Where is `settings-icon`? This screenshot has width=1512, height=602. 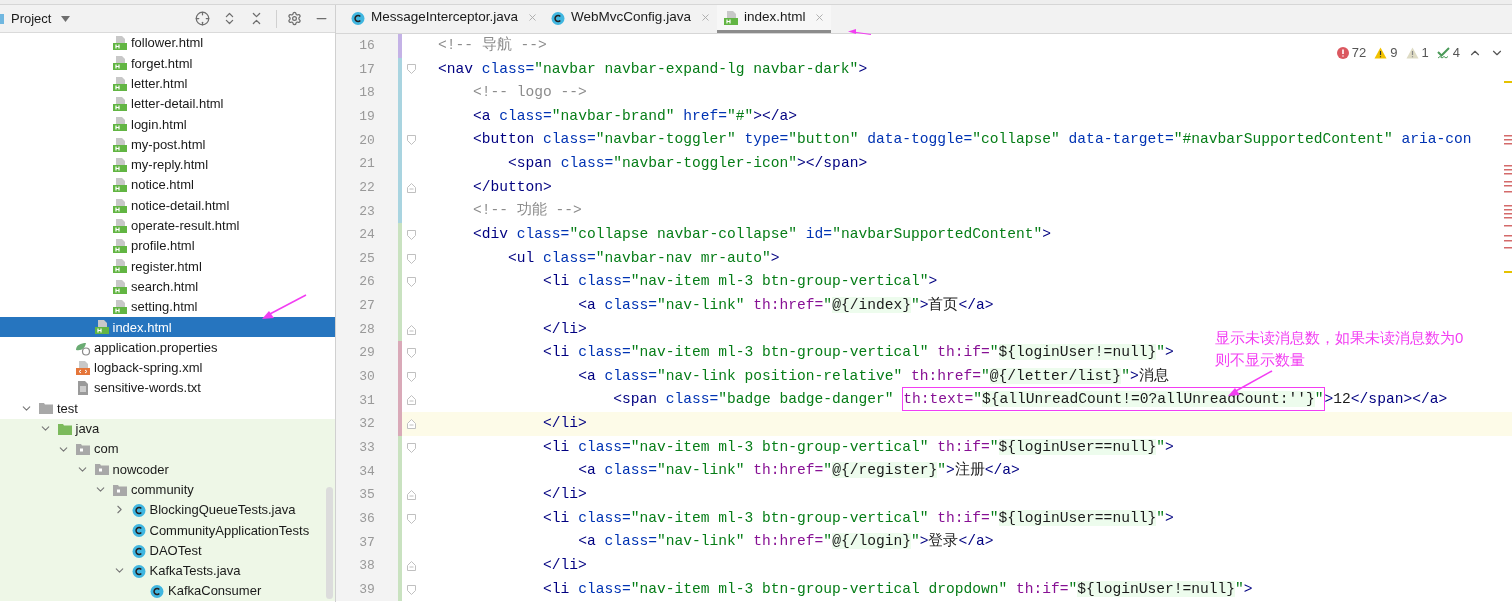
settings-icon is located at coordinates (294, 18).